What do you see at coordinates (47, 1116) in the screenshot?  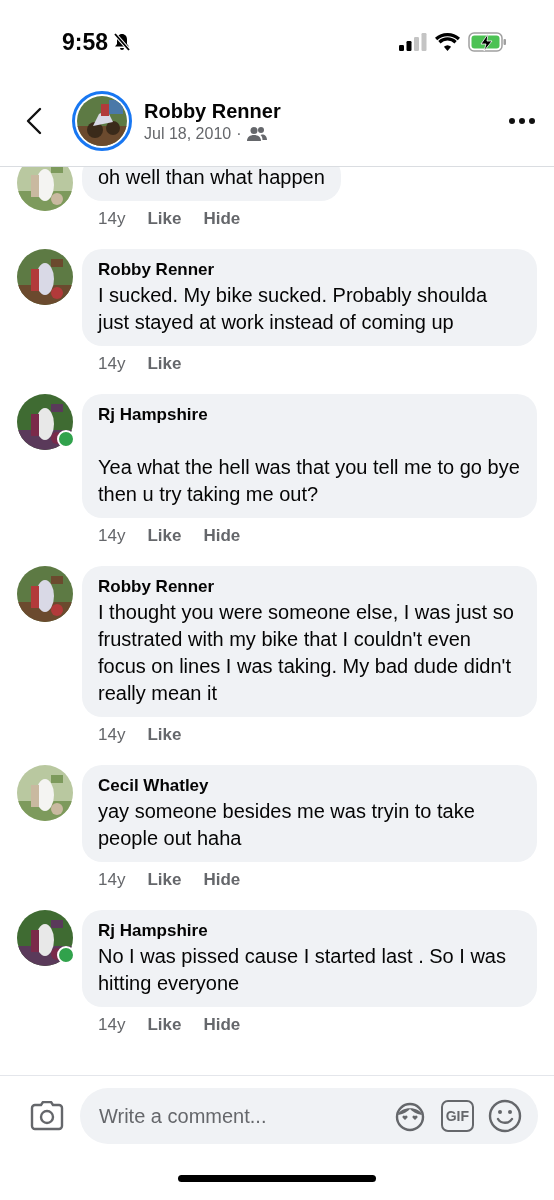 I see `camera-icon` at bounding box center [47, 1116].